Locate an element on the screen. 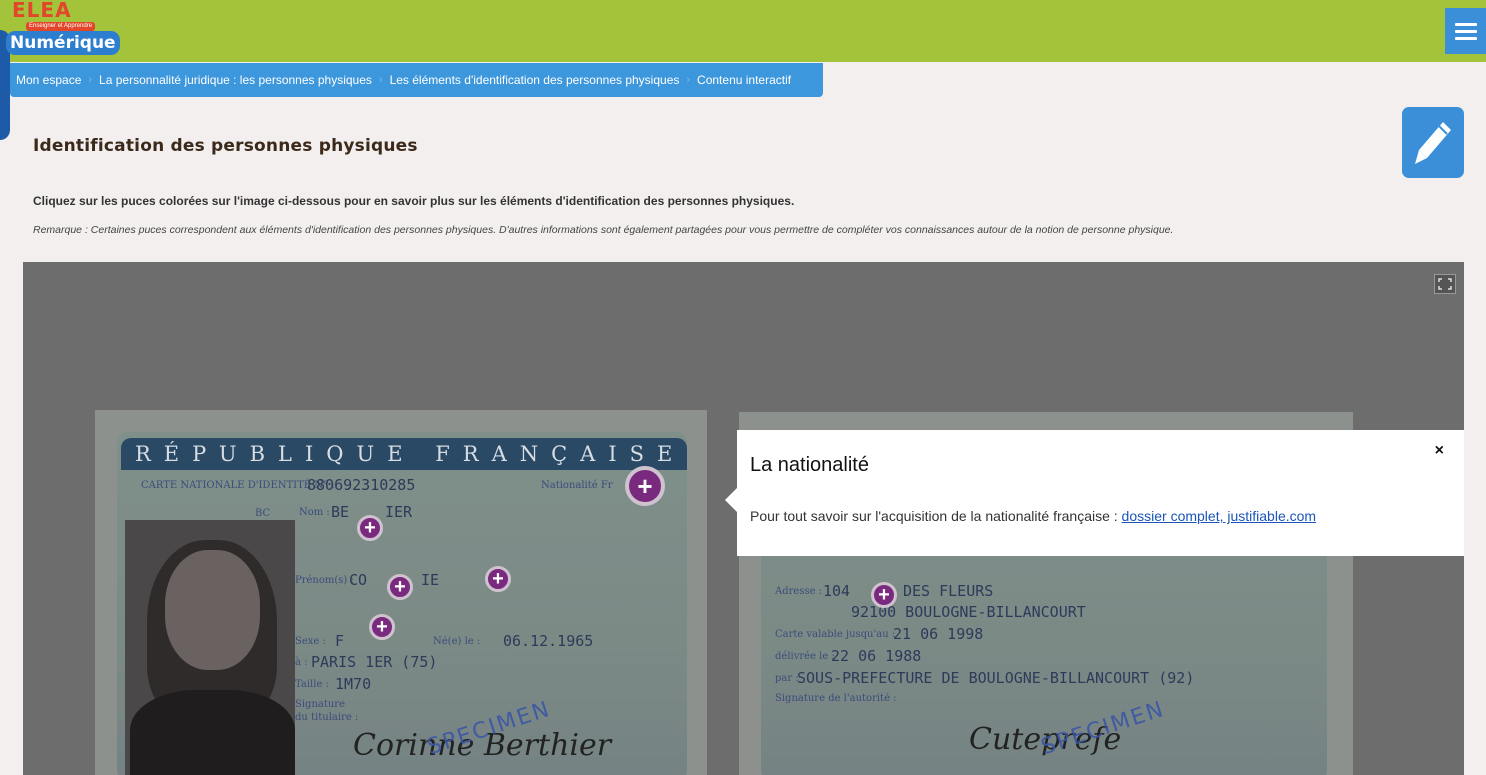  adresse-value: 104 is located at coordinates (837, 591).